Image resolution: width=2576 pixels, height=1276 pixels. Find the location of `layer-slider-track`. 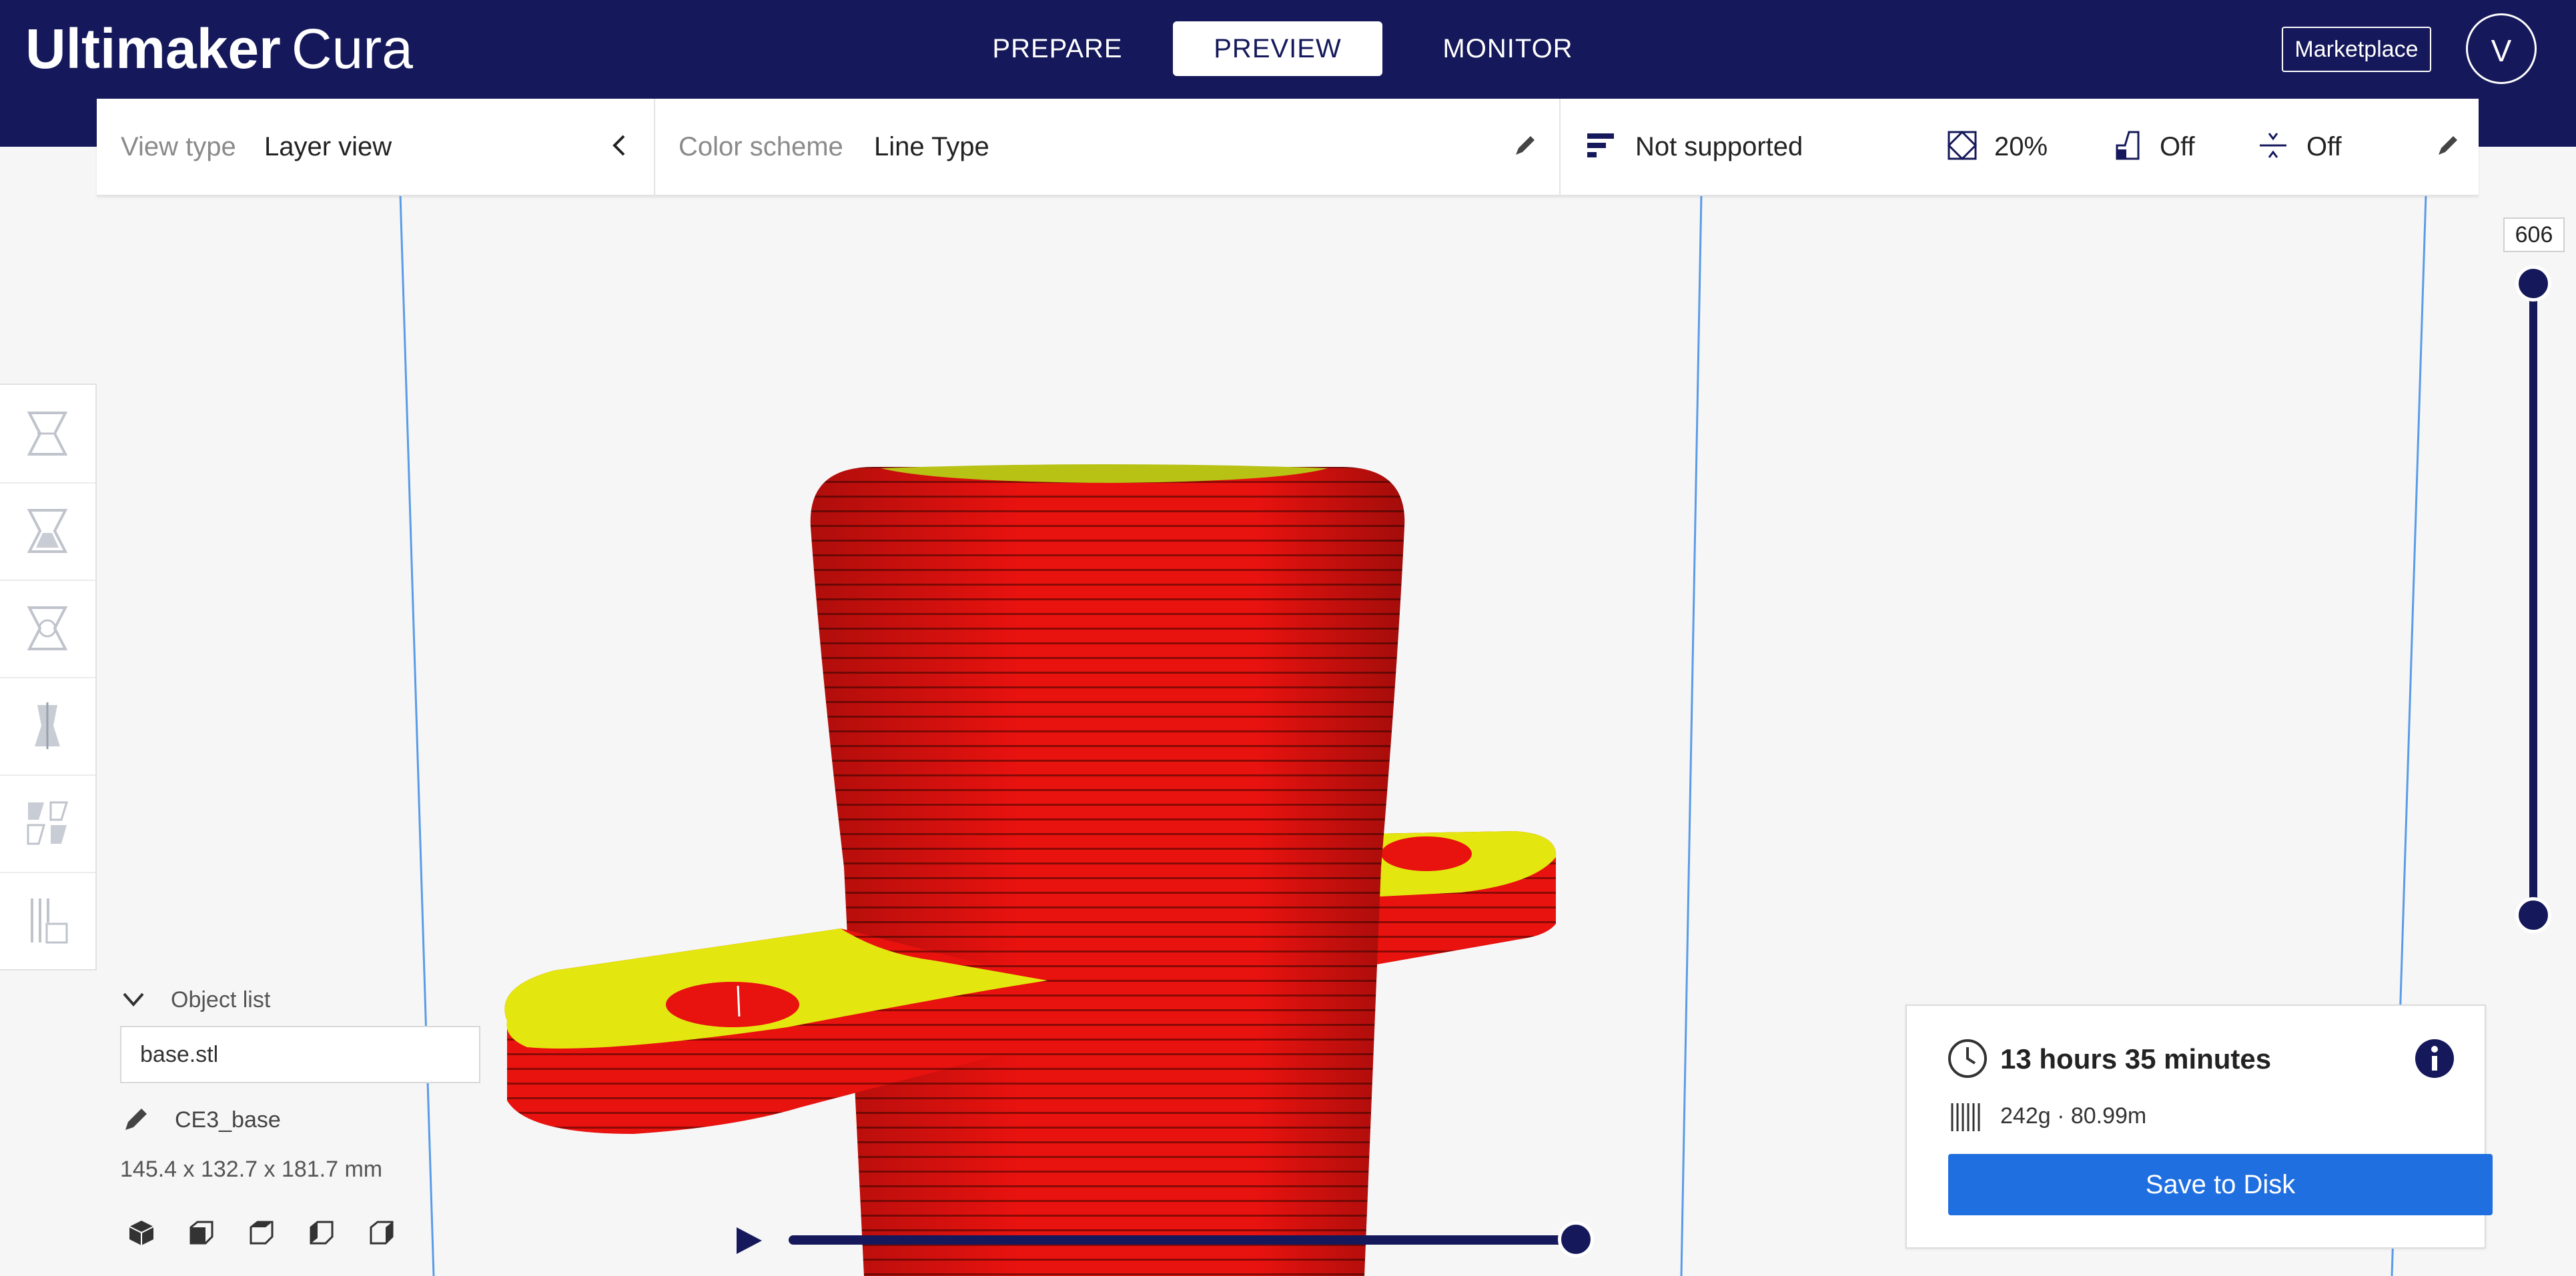

layer-slider-track is located at coordinates (2533, 599).